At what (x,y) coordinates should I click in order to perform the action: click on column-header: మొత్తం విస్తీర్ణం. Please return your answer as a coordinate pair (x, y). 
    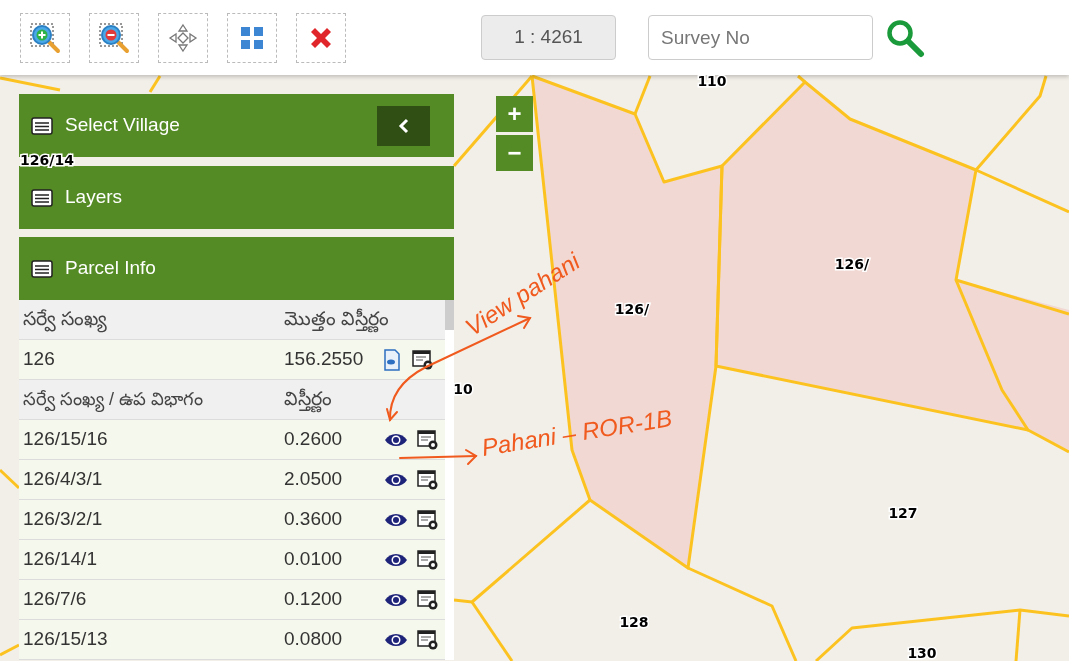
    Looking at the image, I should click on (337, 319).